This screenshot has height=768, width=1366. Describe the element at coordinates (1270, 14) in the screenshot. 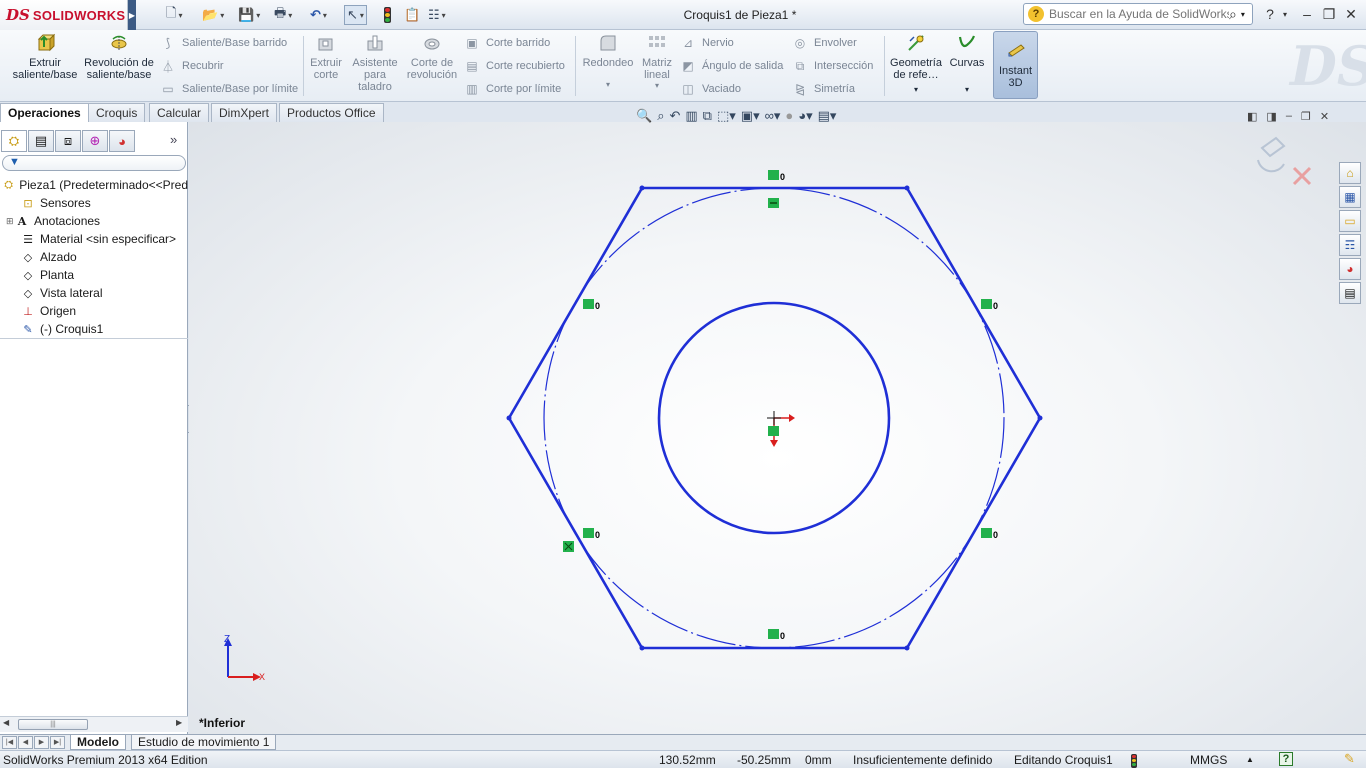

I see `help-menu-button: ?` at that location.